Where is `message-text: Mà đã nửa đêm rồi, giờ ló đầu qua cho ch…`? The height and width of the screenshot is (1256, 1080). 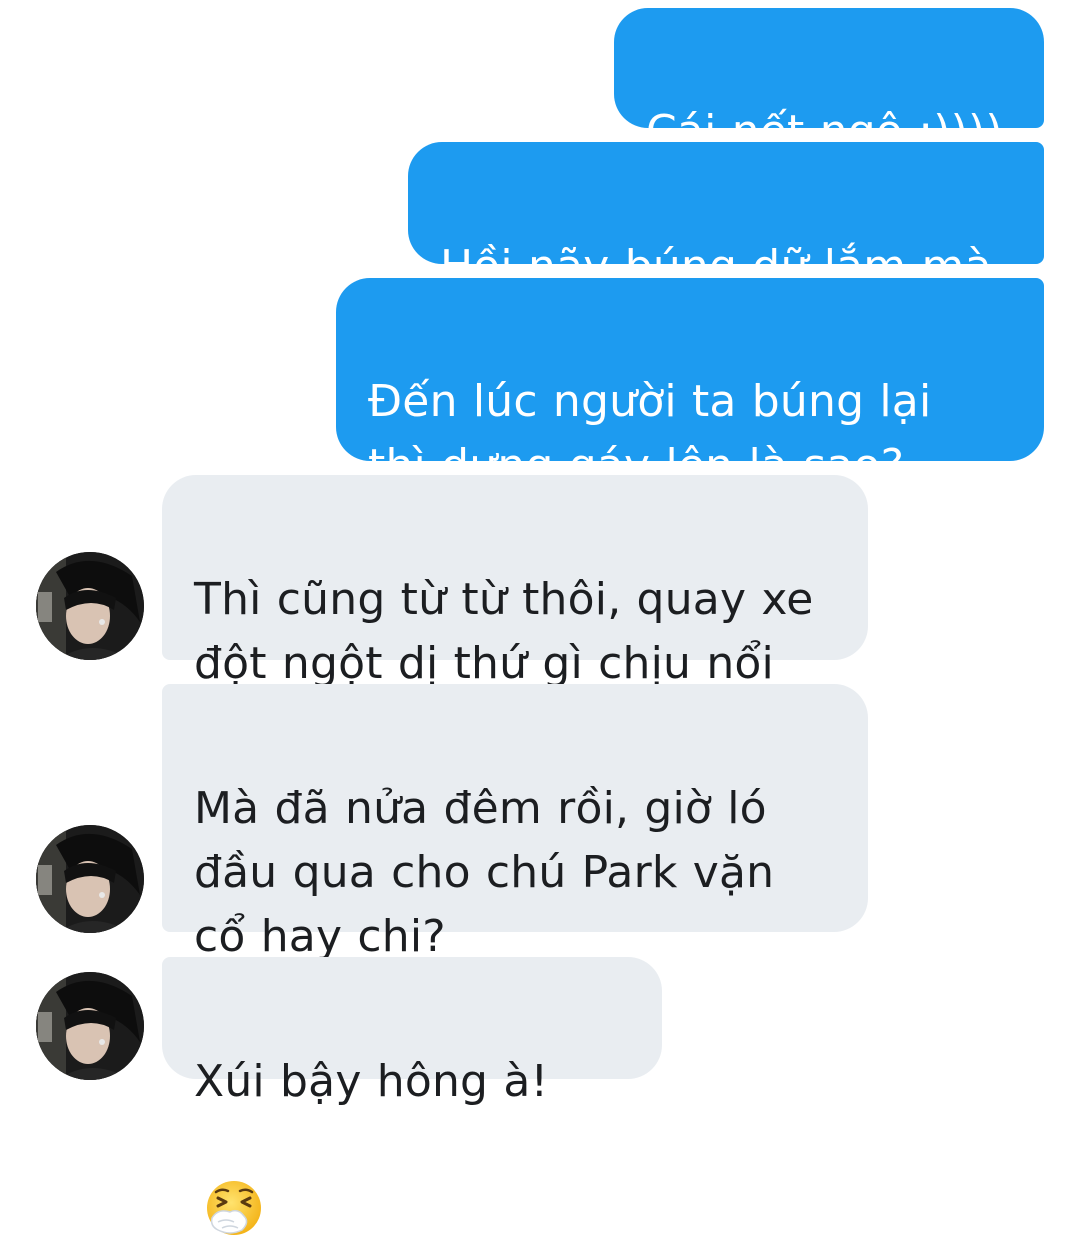
message-text: Mà đã nửa đêm rồi, giờ ló đầu qua cho ch… is located at coordinates (484, 872).